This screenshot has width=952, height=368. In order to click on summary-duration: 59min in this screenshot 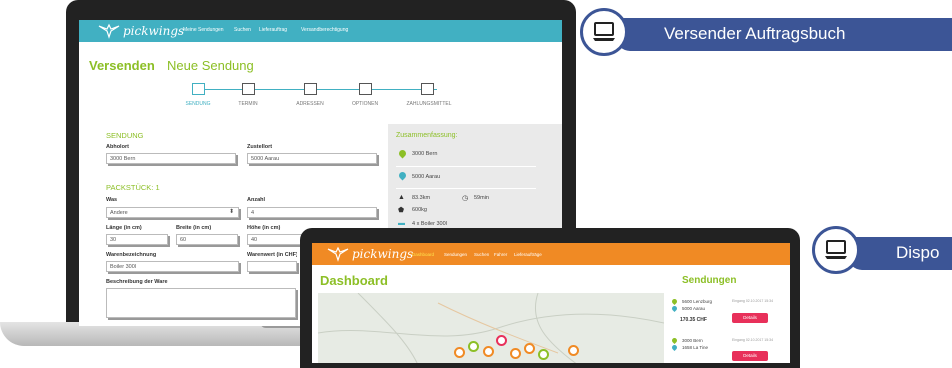, I will do `click(481, 198)`.